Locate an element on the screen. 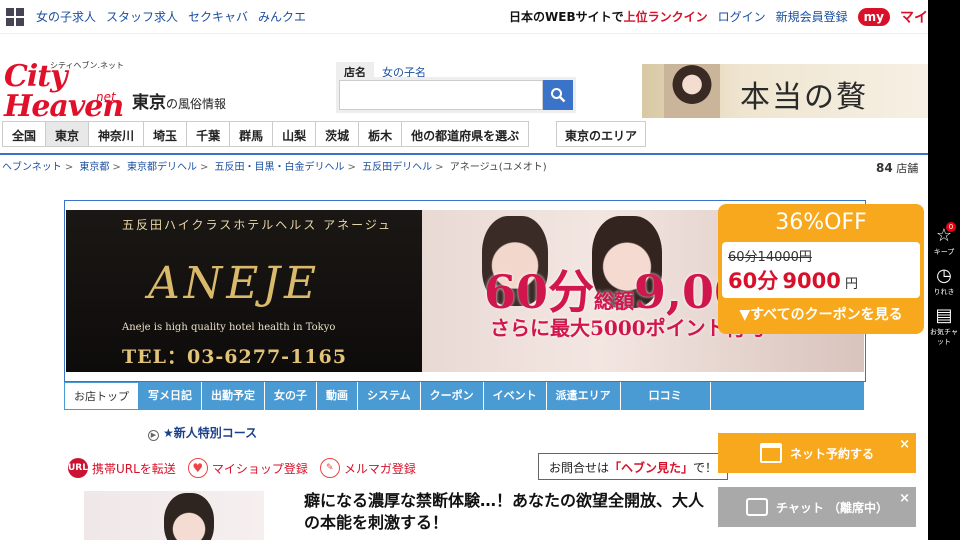 This screenshot has width=960, height=540. my-badge: my is located at coordinates (873, 16).